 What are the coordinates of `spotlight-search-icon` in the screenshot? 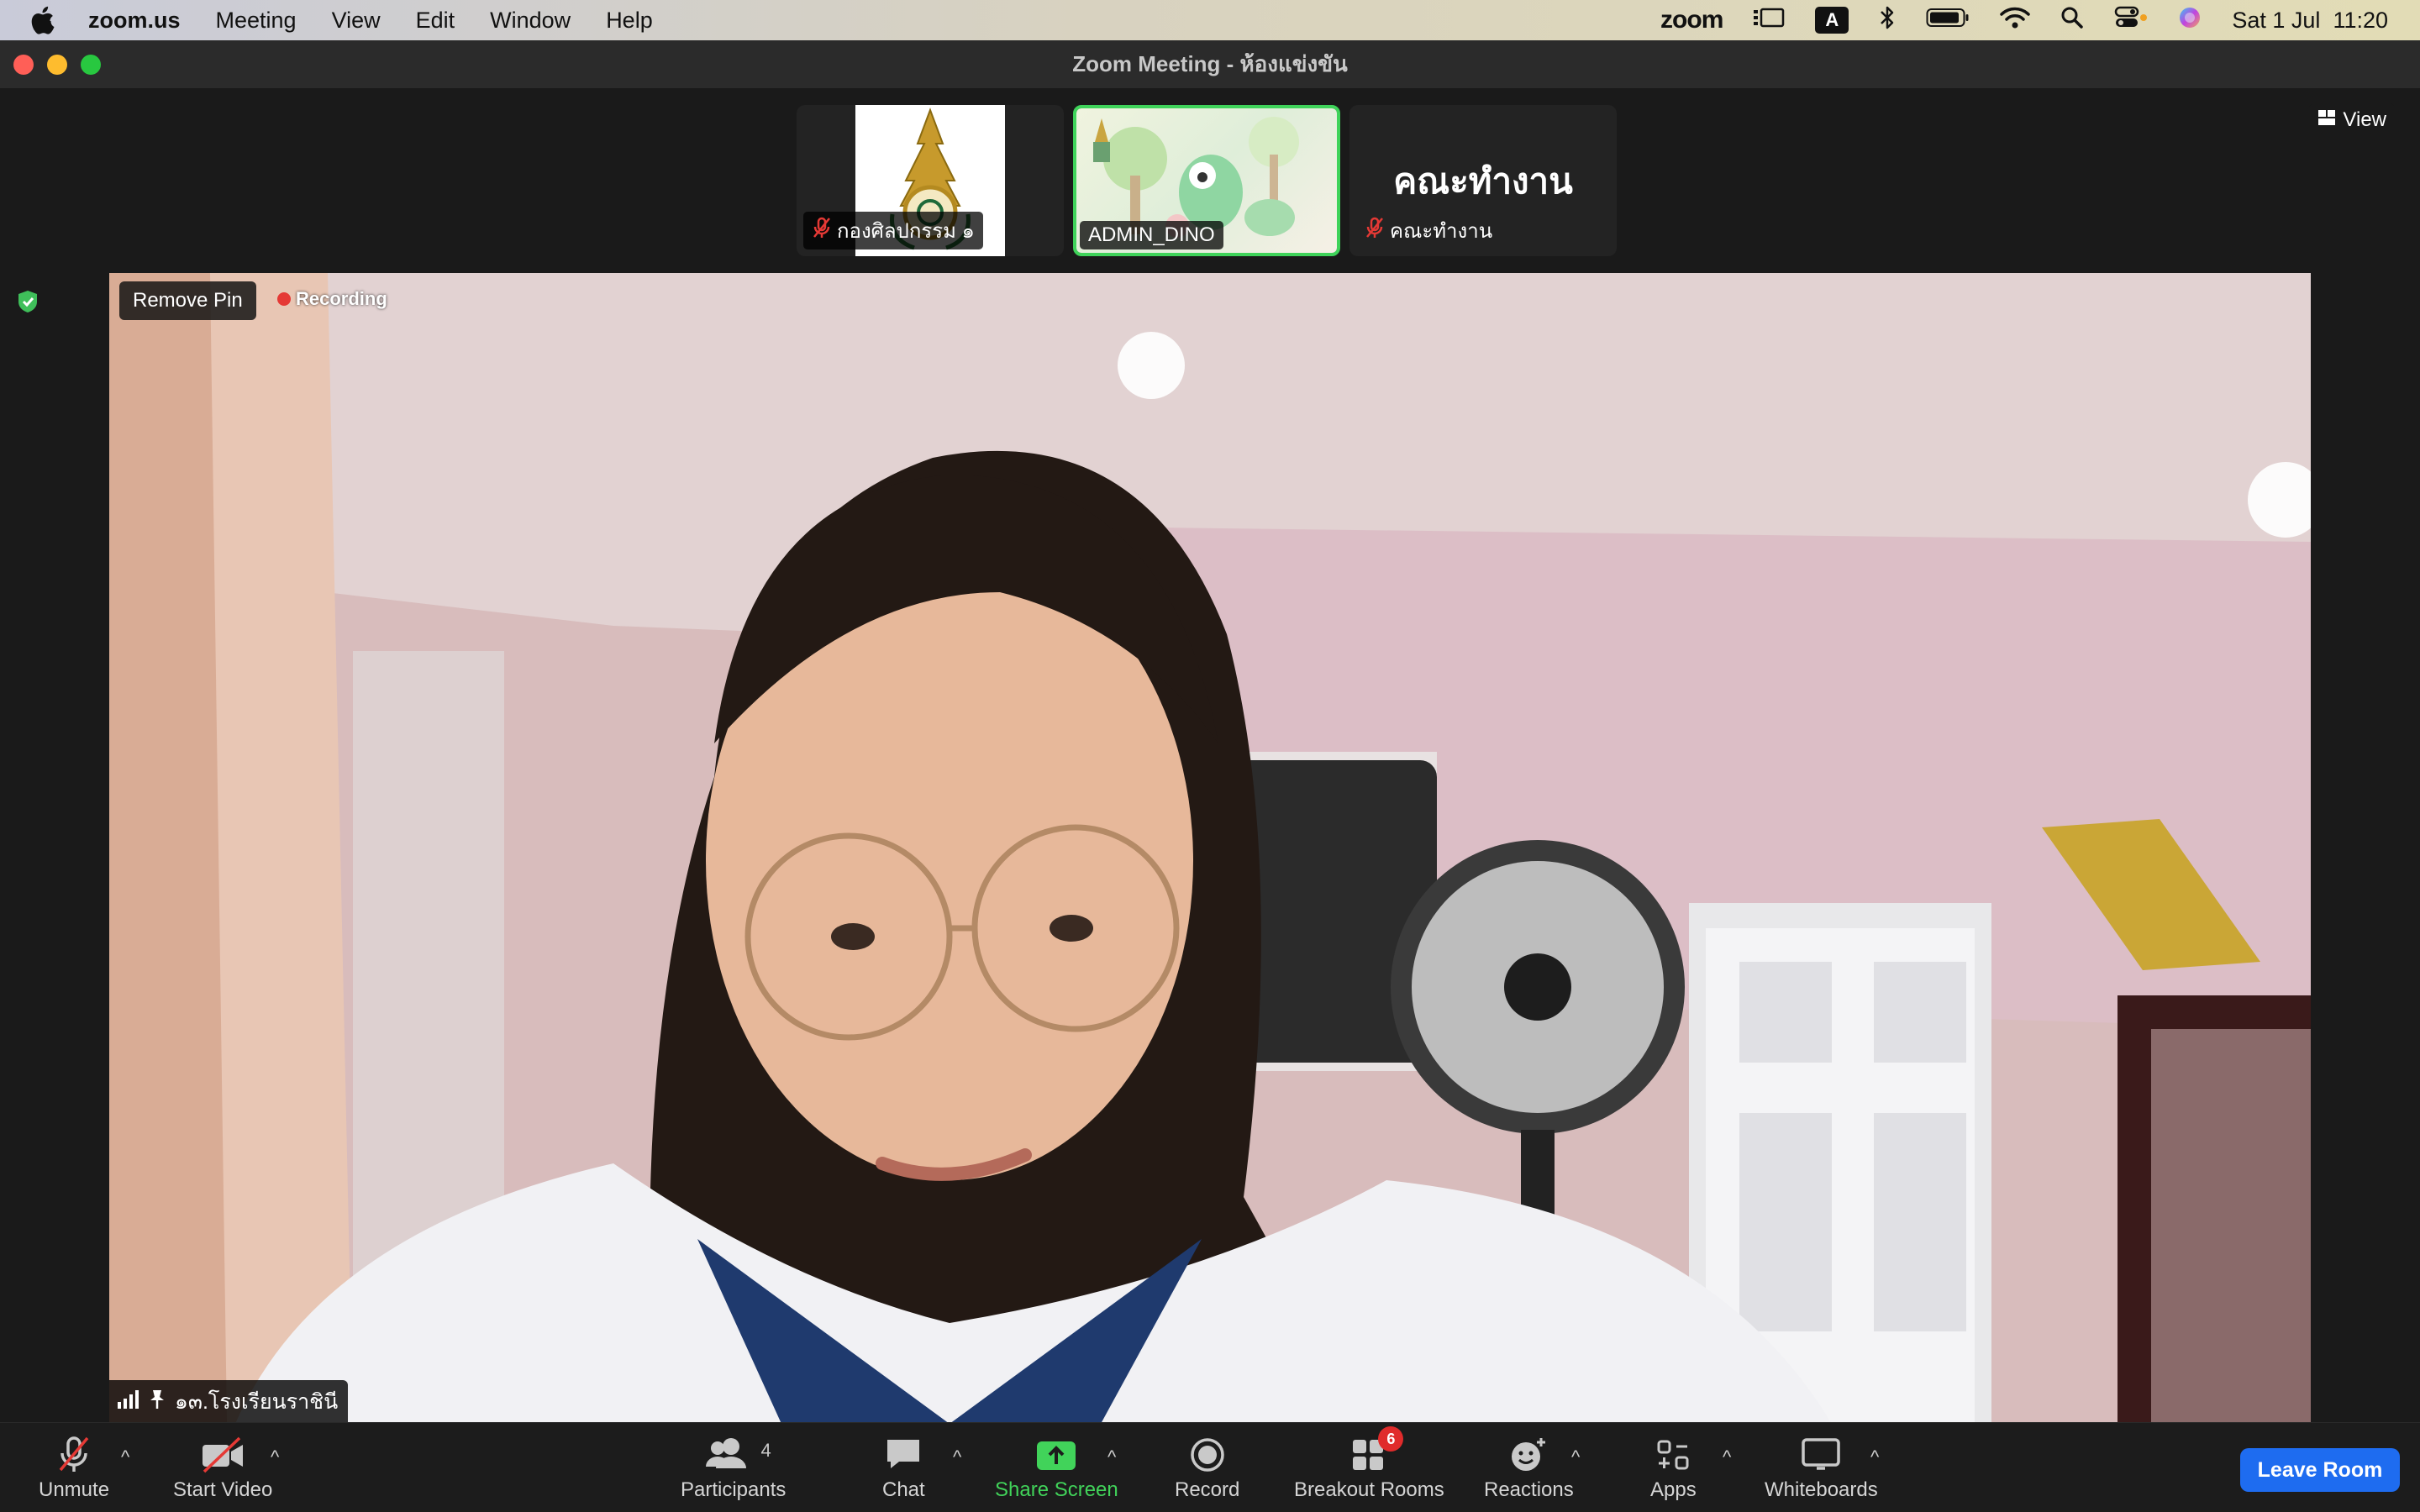 It's located at (2072, 20).